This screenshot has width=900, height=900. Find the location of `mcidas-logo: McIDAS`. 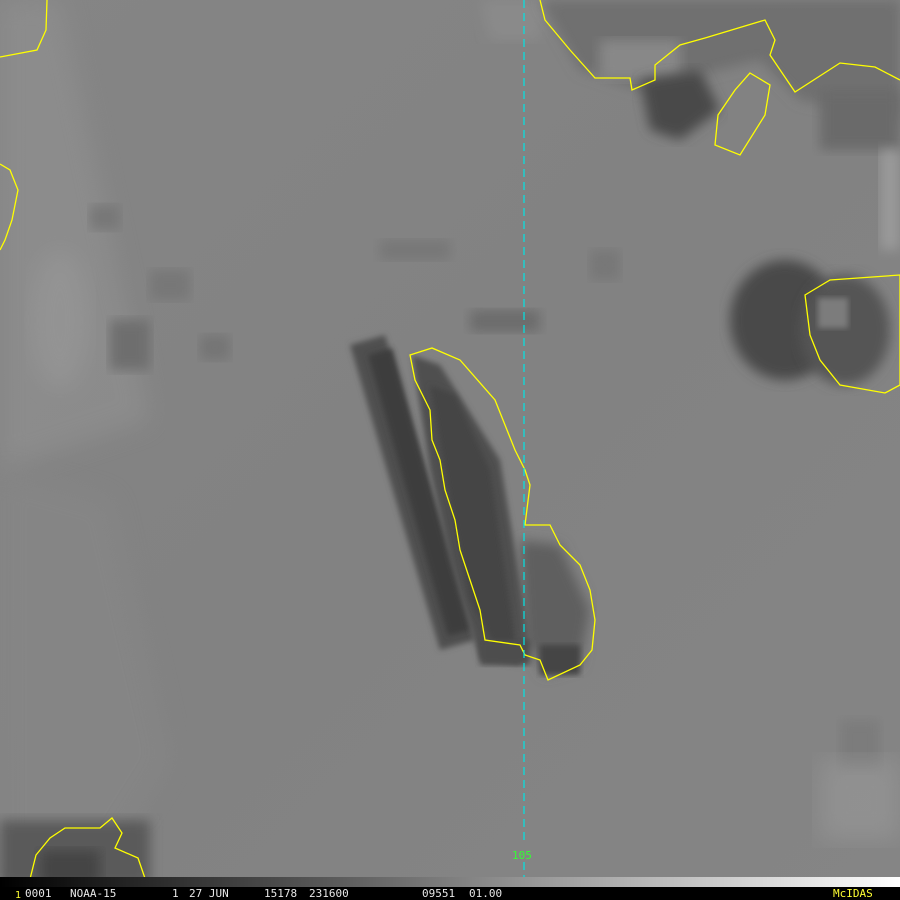

mcidas-logo: McIDAS is located at coordinates (853, 893).